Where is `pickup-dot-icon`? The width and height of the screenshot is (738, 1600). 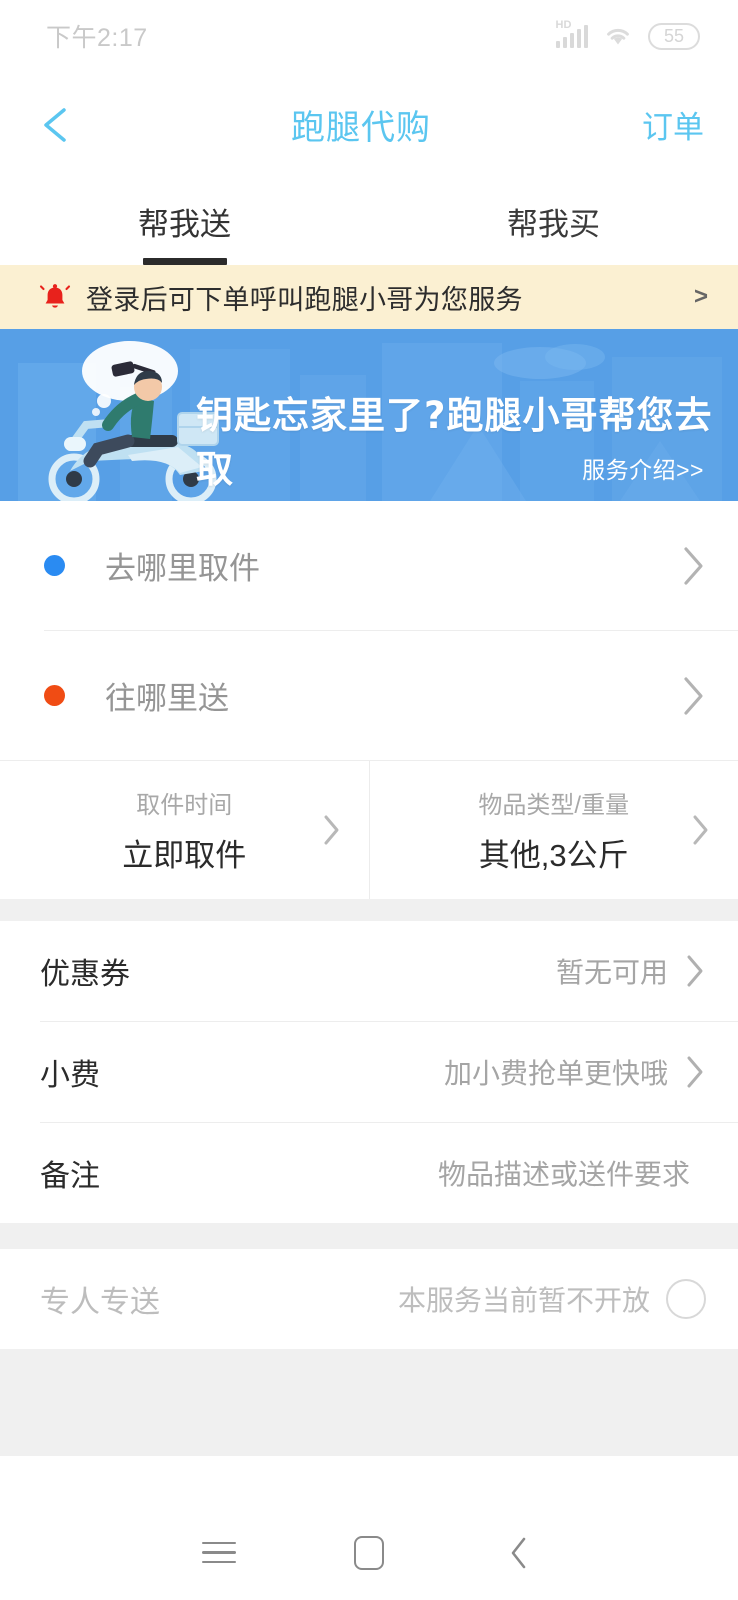
pickup-dot-icon is located at coordinates (54, 565).